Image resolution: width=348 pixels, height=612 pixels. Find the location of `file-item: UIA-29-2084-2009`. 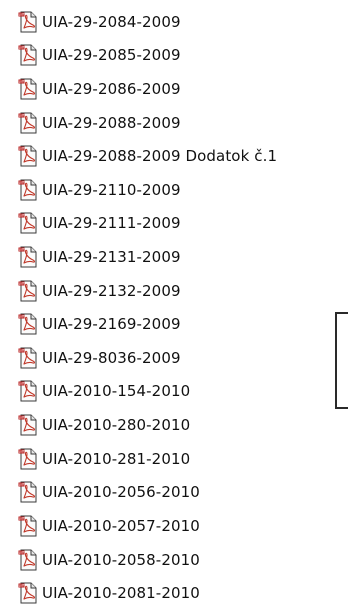

file-item: UIA-29-2084-2009 is located at coordinates (99, 22).